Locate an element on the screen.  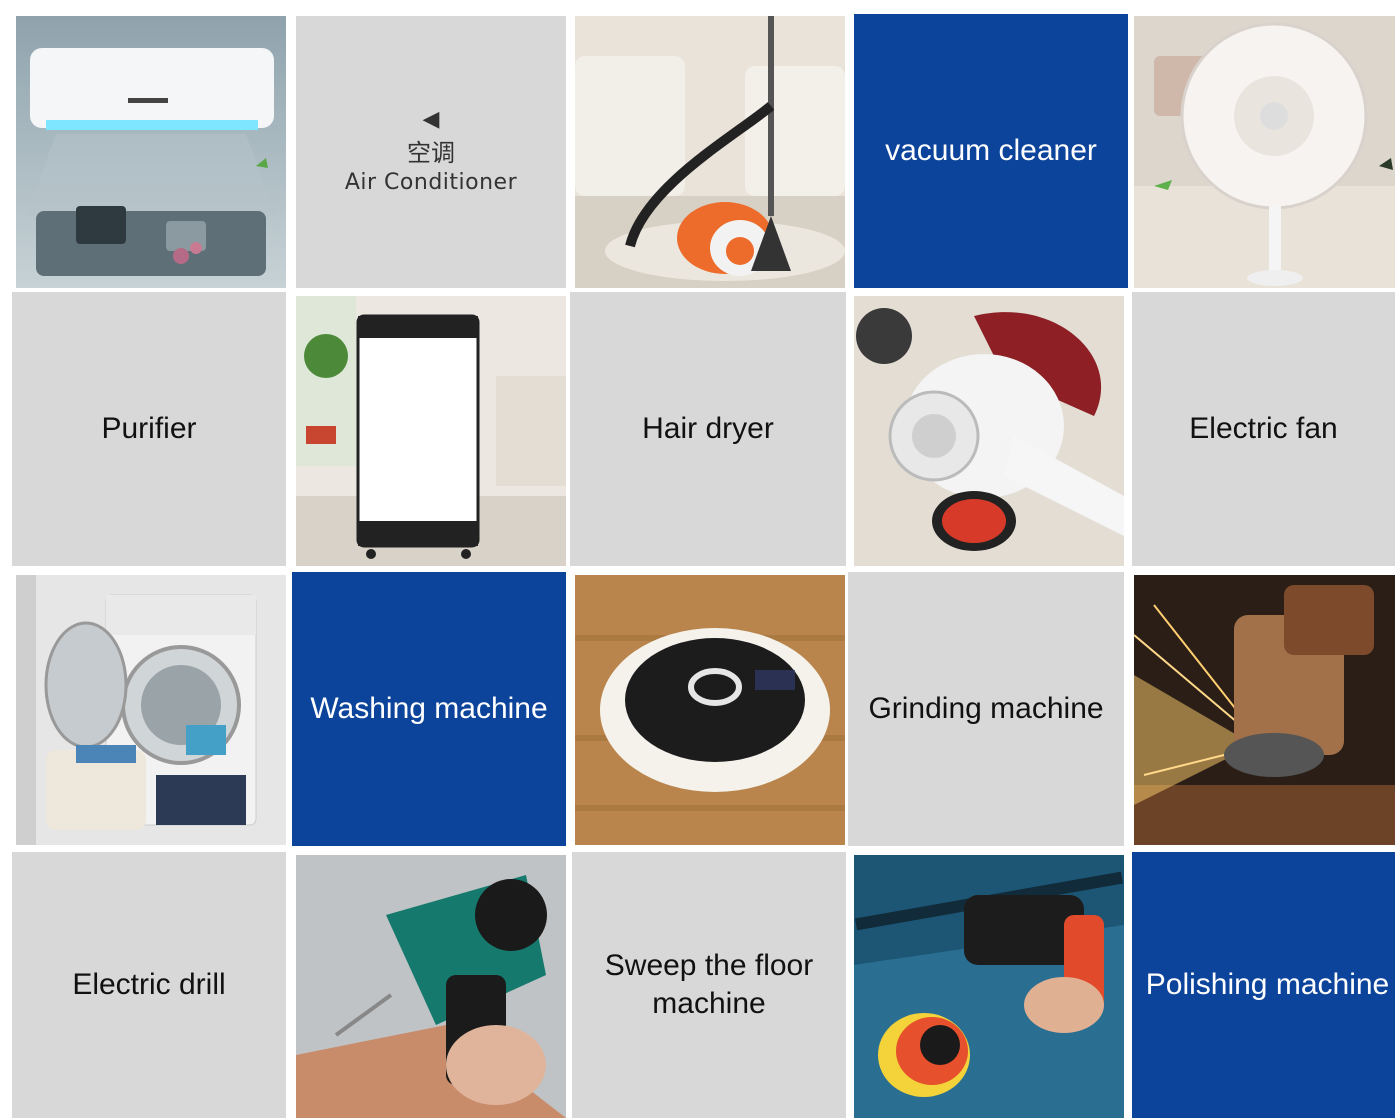
grinding-machine-tile: Grinding machine is located at coordinates (986, 709).